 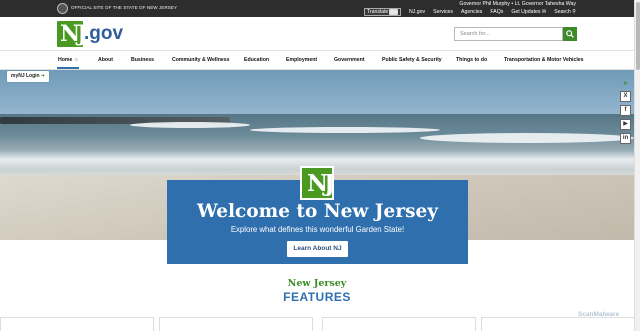 I want to click on translate-icon: 文A, so click(x=393, y=12).